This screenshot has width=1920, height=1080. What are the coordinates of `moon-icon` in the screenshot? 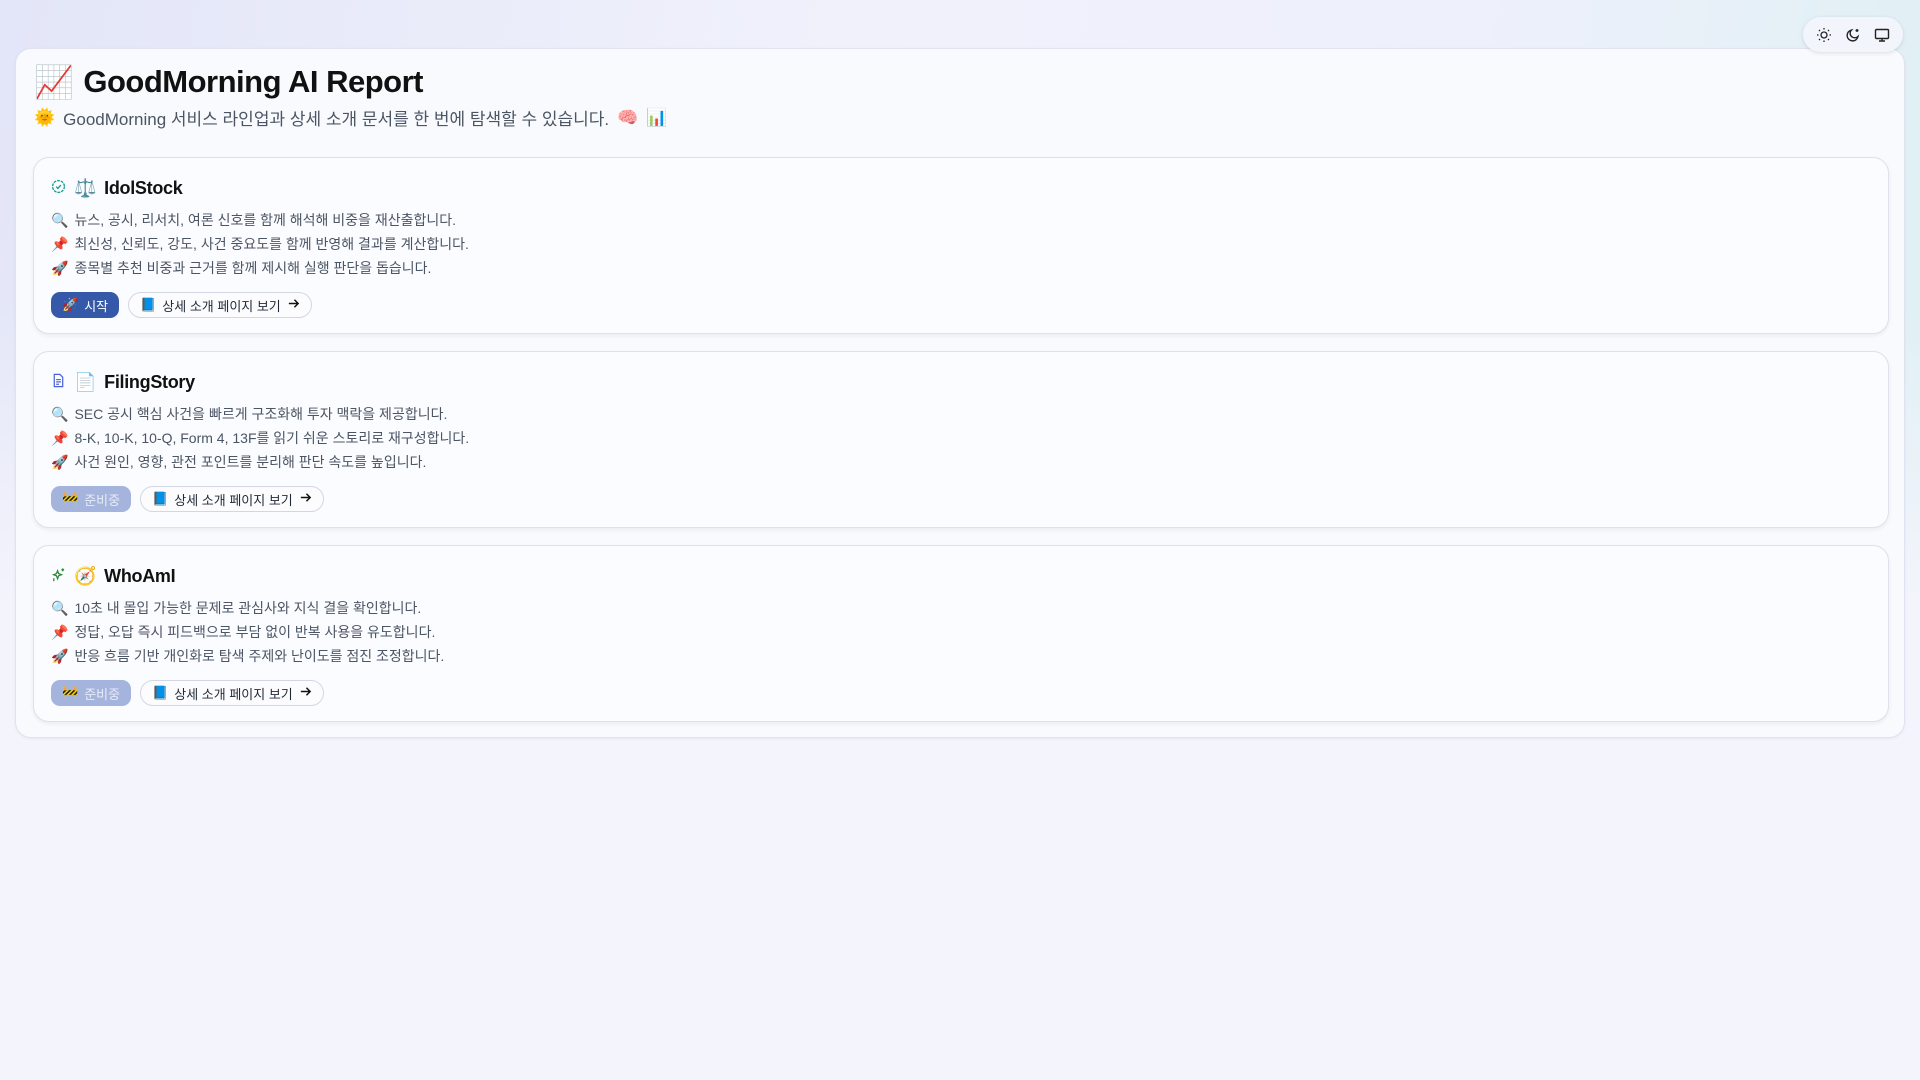 It's located at (1853, 35).